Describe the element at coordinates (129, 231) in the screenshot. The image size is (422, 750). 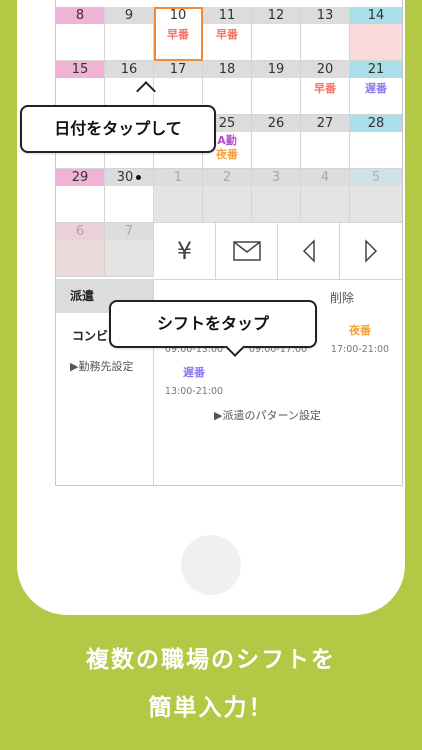
I see `day-number: 7` at that location.